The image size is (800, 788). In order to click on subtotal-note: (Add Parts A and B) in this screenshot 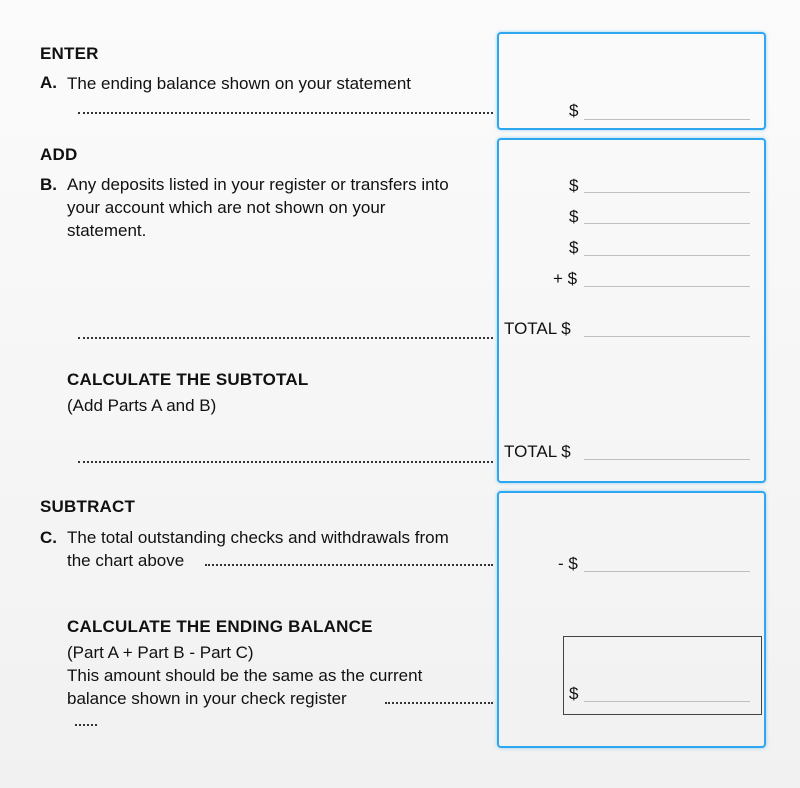, I will do `click(142, 405)`.